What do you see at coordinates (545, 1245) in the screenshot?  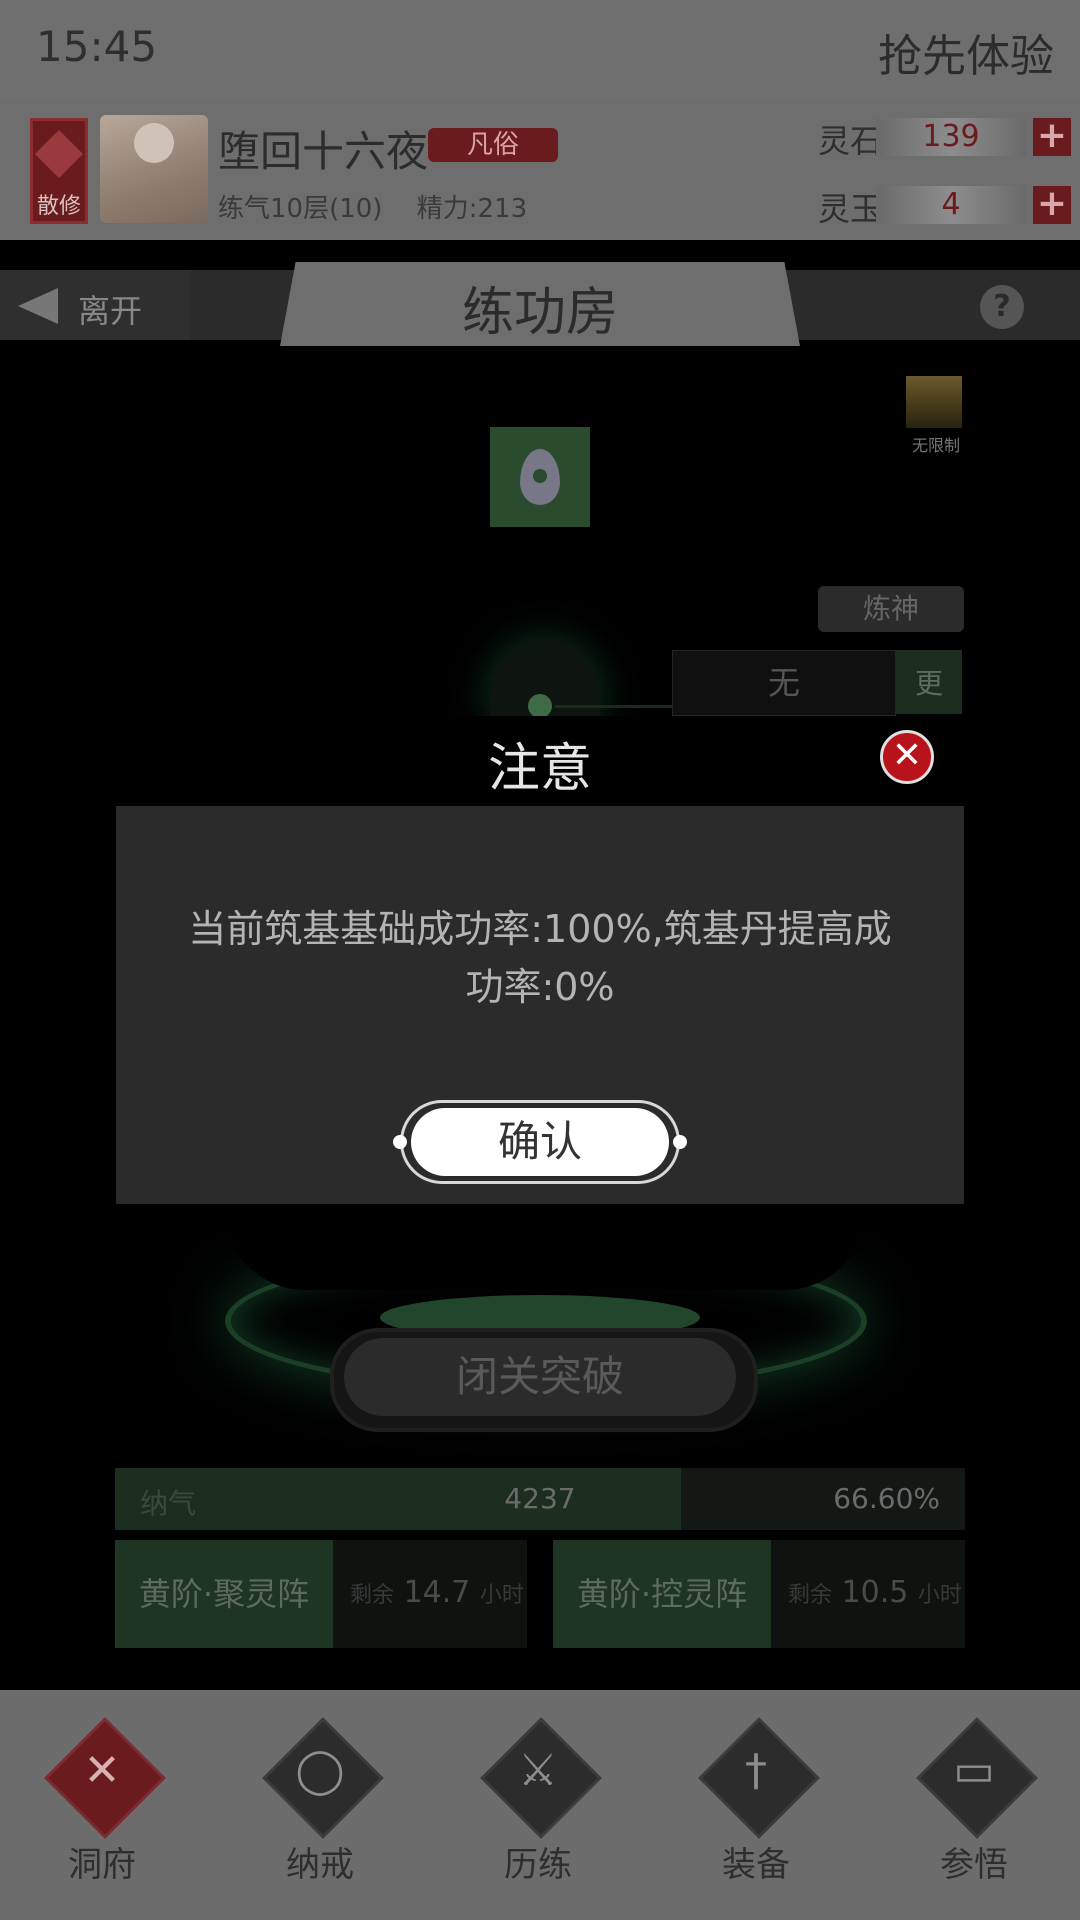 I see `character-silhouette` at bounding box center [545, 1245].